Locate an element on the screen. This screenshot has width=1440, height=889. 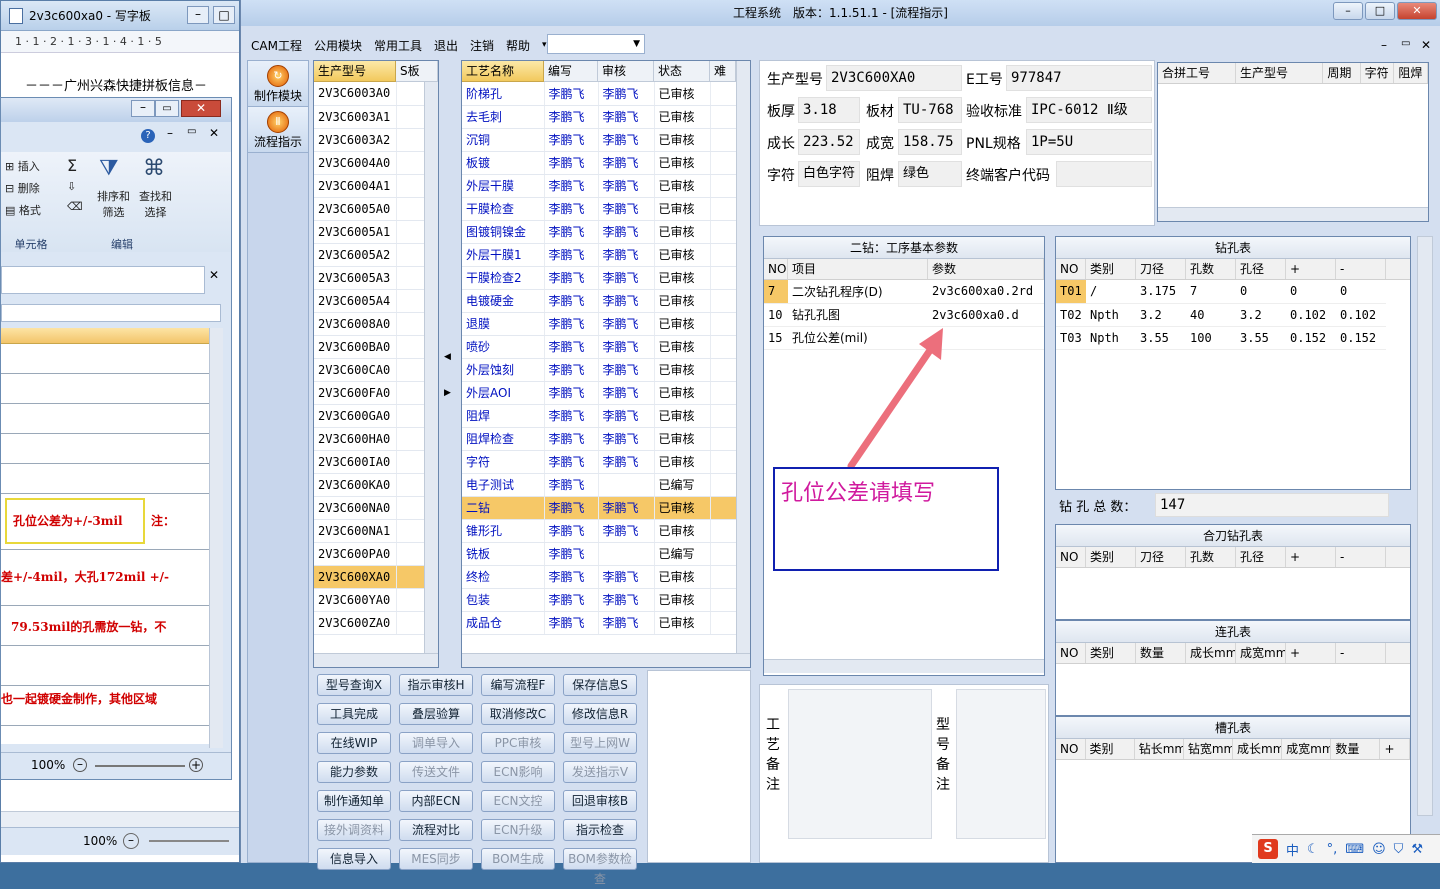
column-header: 生产型号 is located at coordinates (1280, 73).